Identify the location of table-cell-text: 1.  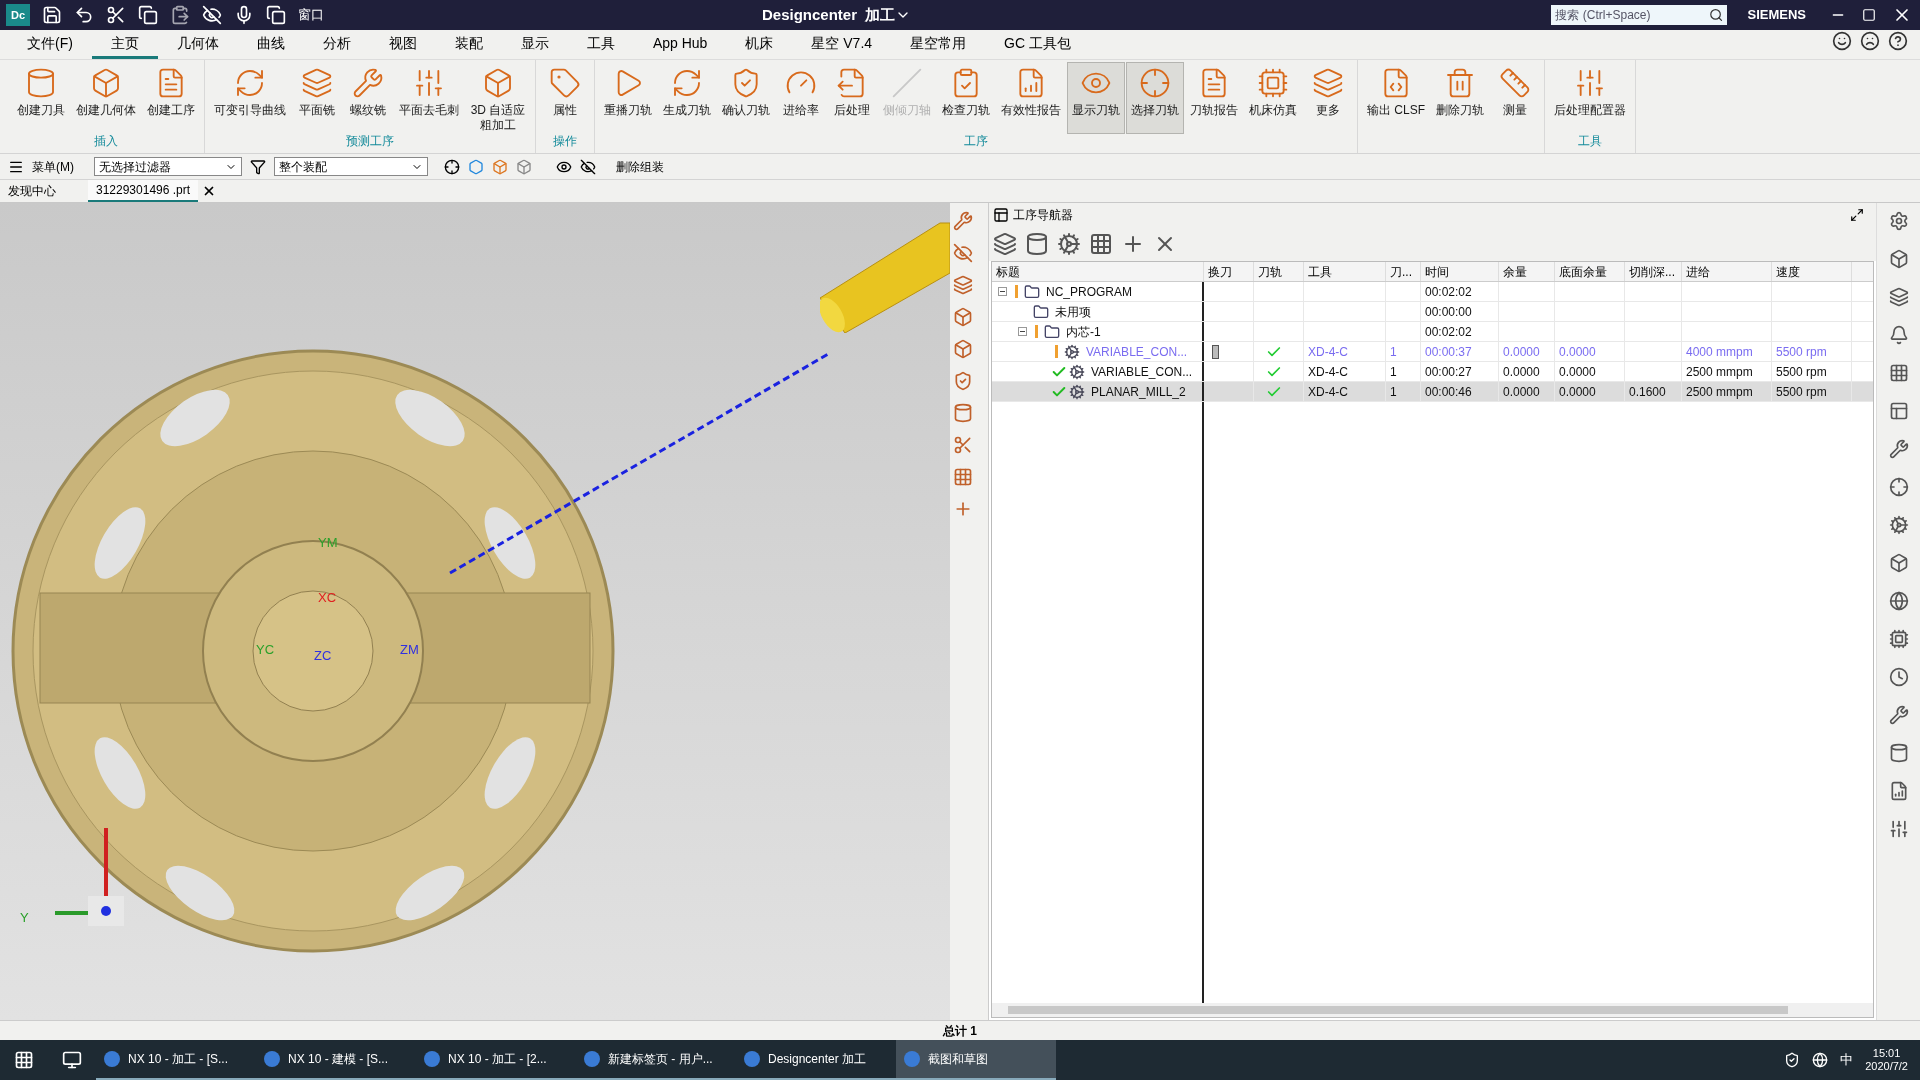
(1393, 372).